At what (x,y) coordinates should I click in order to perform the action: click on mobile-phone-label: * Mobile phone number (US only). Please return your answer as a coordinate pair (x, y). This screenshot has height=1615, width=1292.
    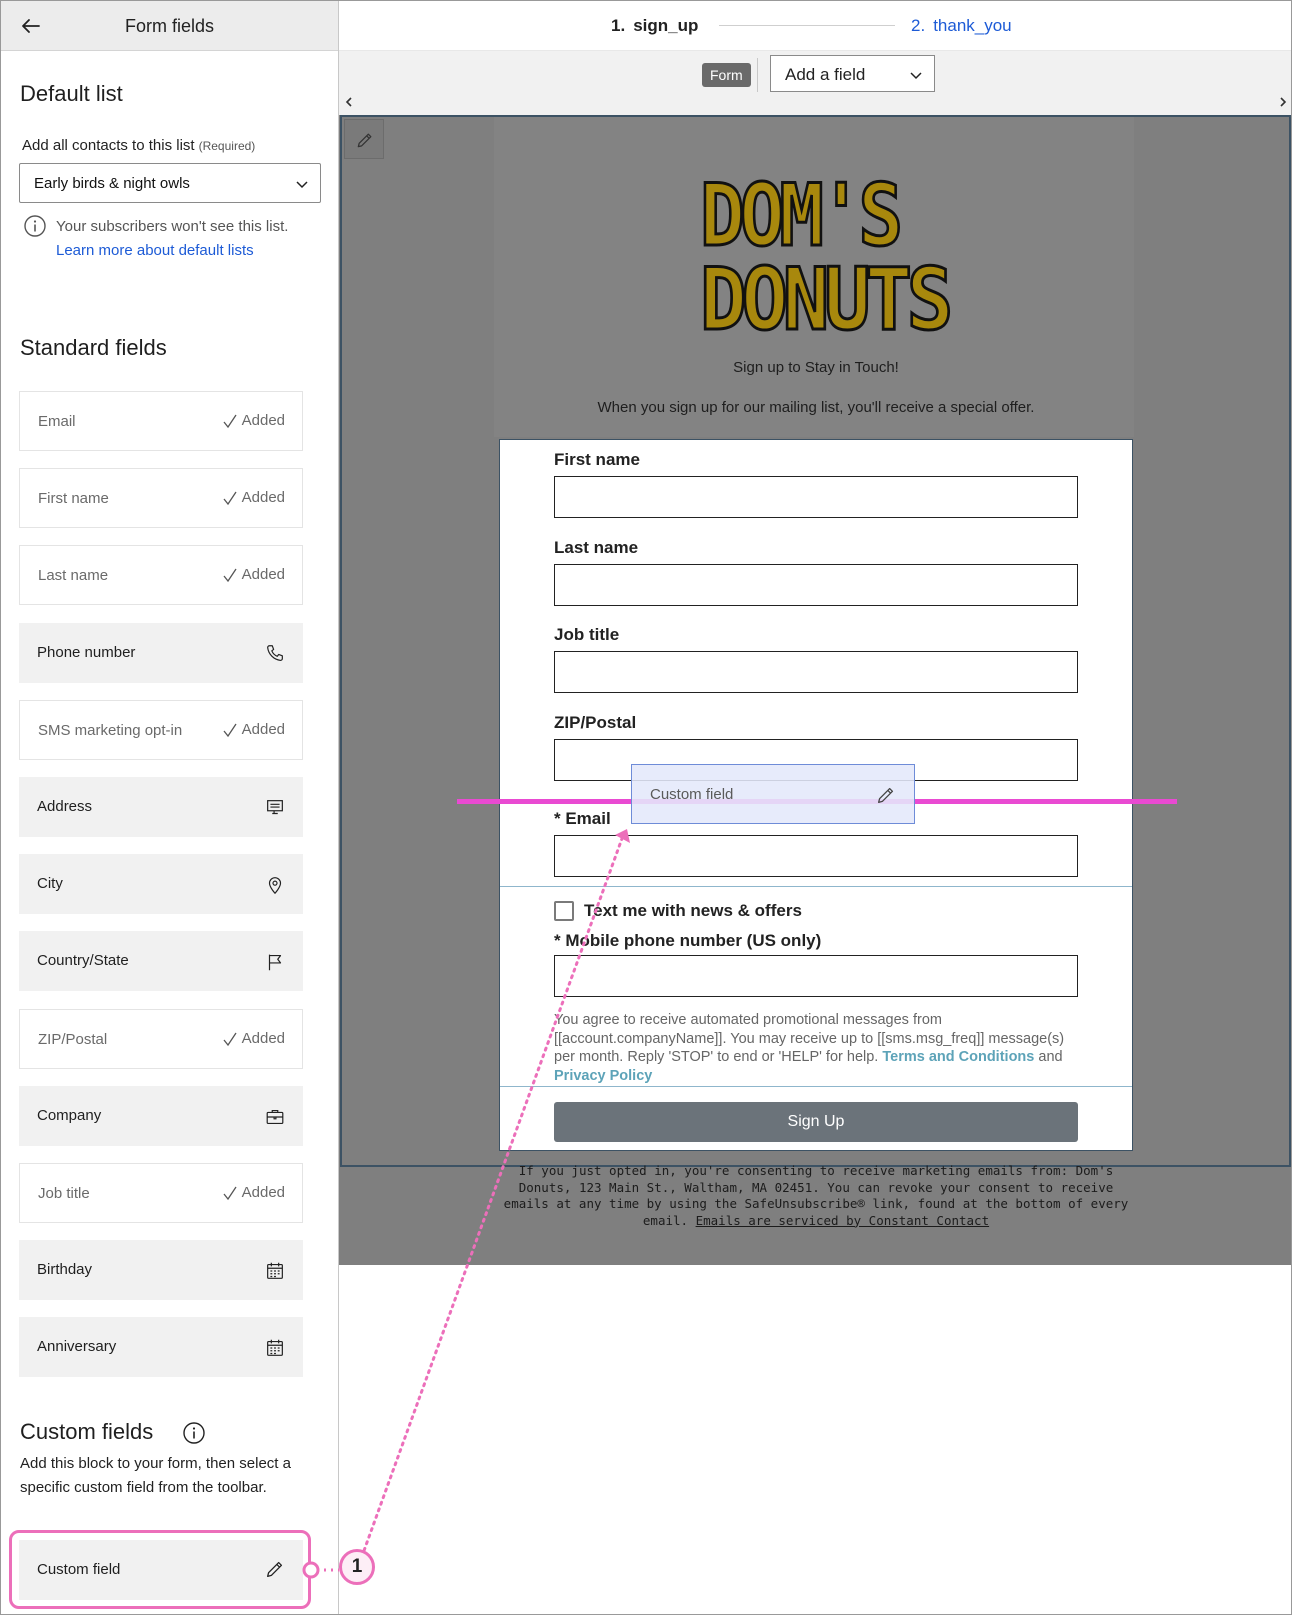
    Looking at the image, I should click on (688, 940).